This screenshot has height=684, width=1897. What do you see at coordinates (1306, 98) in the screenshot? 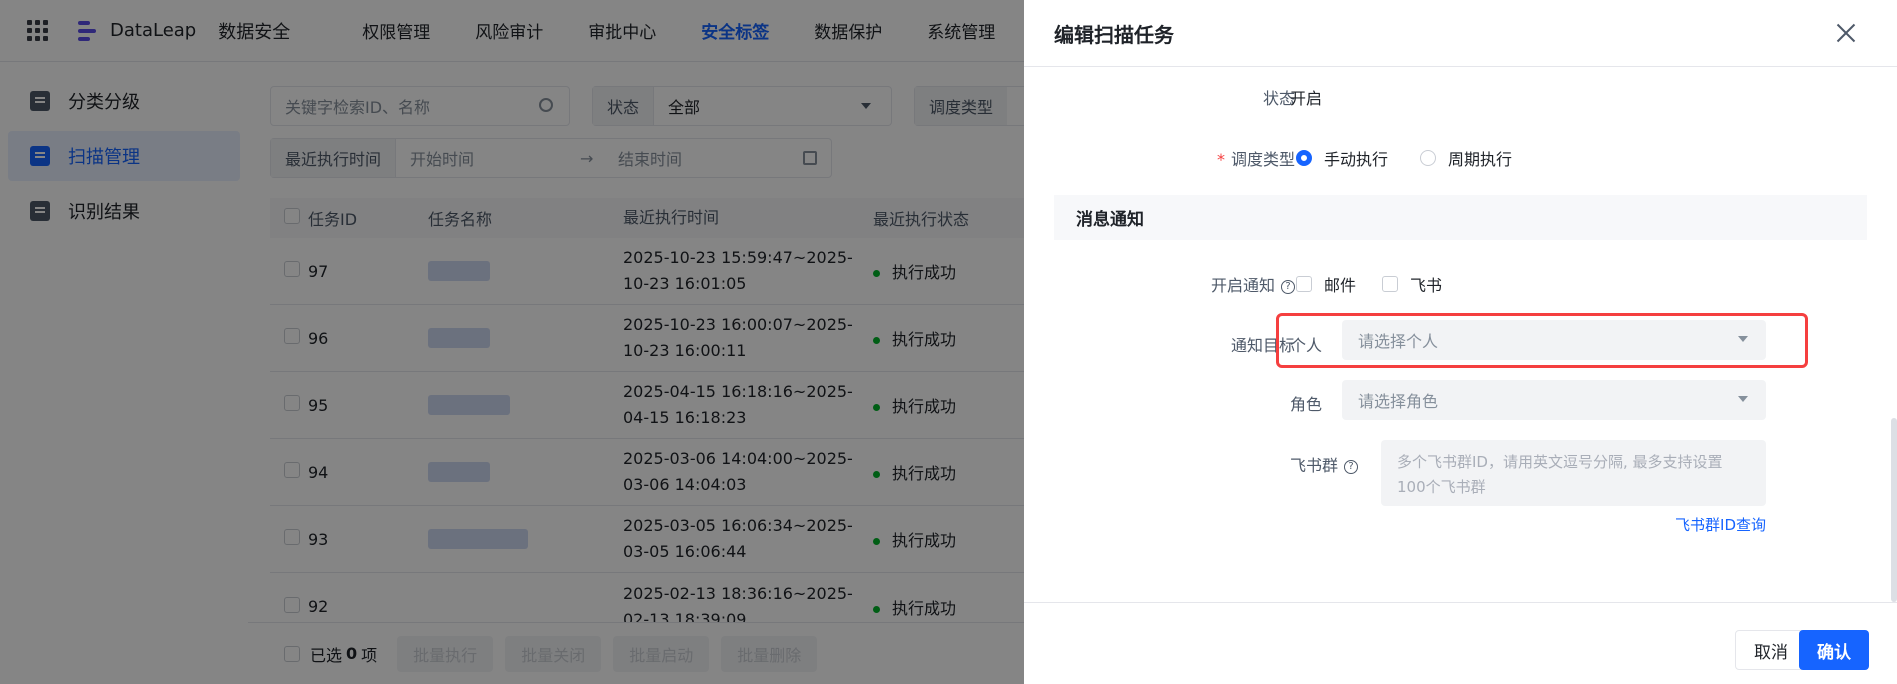
I see `status-value: 开启` at bounding box center [1306, 98].